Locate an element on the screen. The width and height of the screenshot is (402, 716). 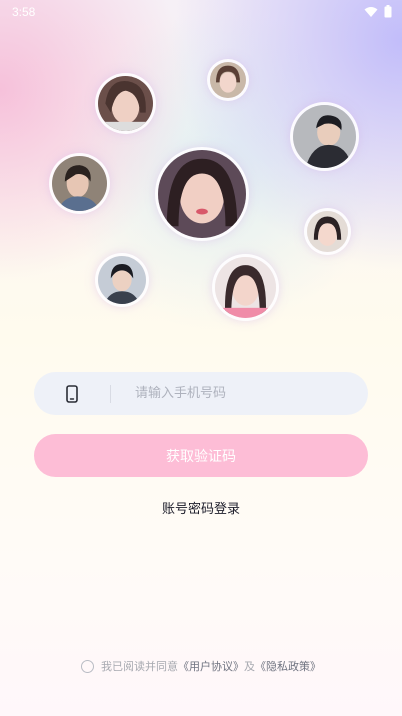
agreement-conjunction: 及 is located at coordinates (249, 666).